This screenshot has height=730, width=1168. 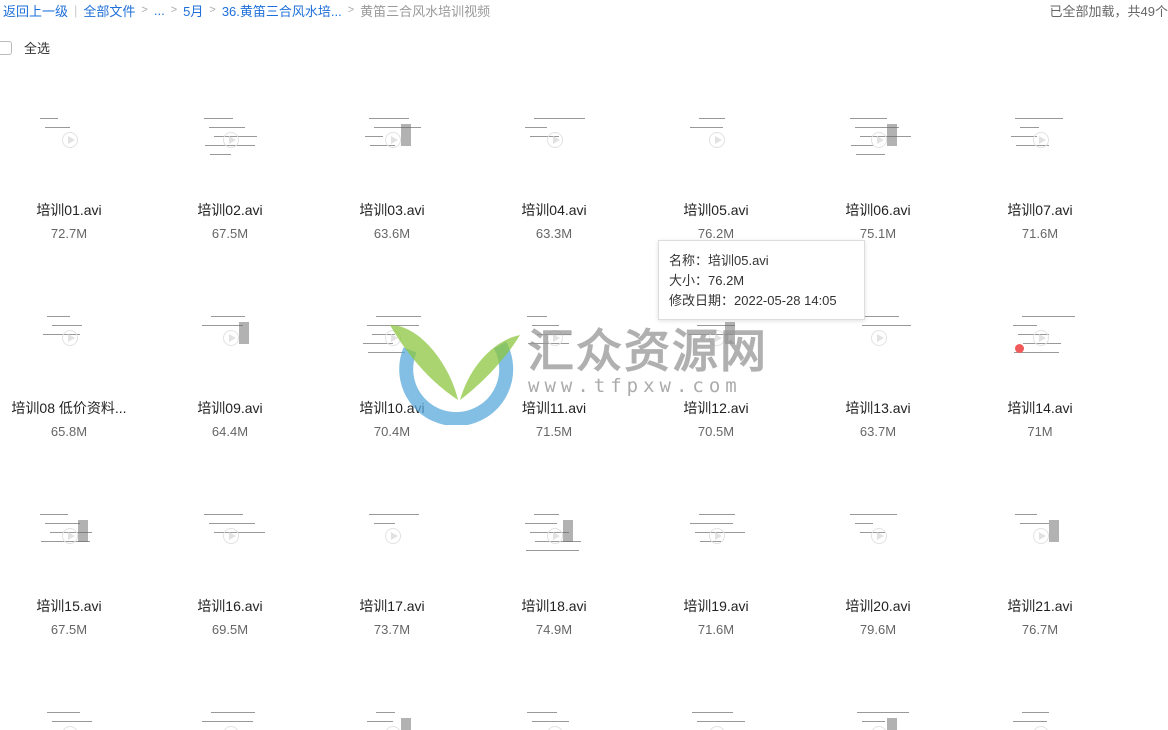 I want to click on file-item: 培训05.avi 76.2M, so click(x=716, y=175).